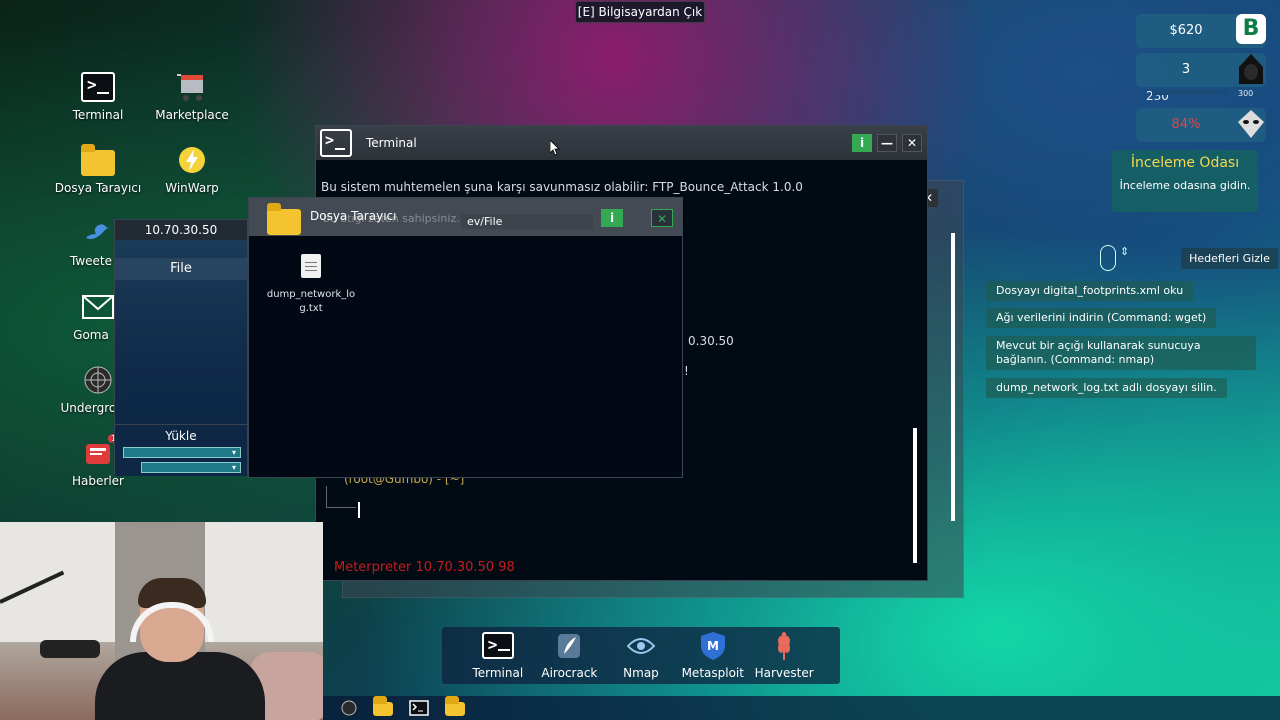 Image resolution: width=1280 pixels, height=720 pixels. Describe the element at coordinates (311, 301) in the screenshot. I see `file-name: dump_network_log.txt` at that location.